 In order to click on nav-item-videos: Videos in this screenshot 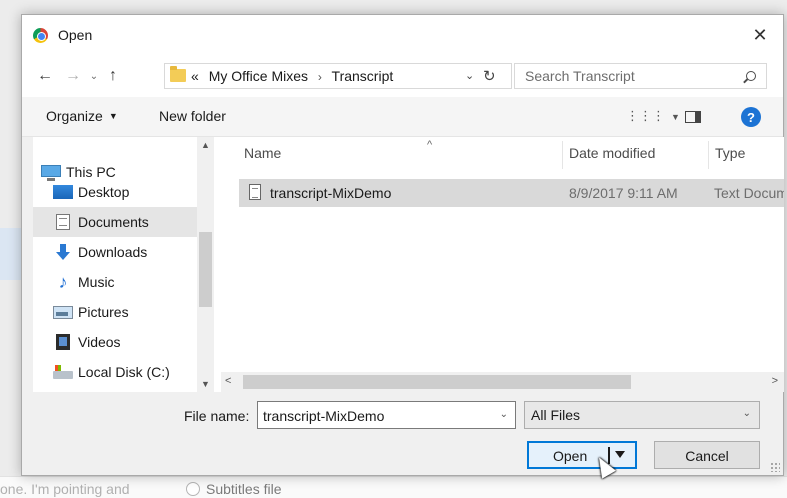, I will do `click(115, 342)`.